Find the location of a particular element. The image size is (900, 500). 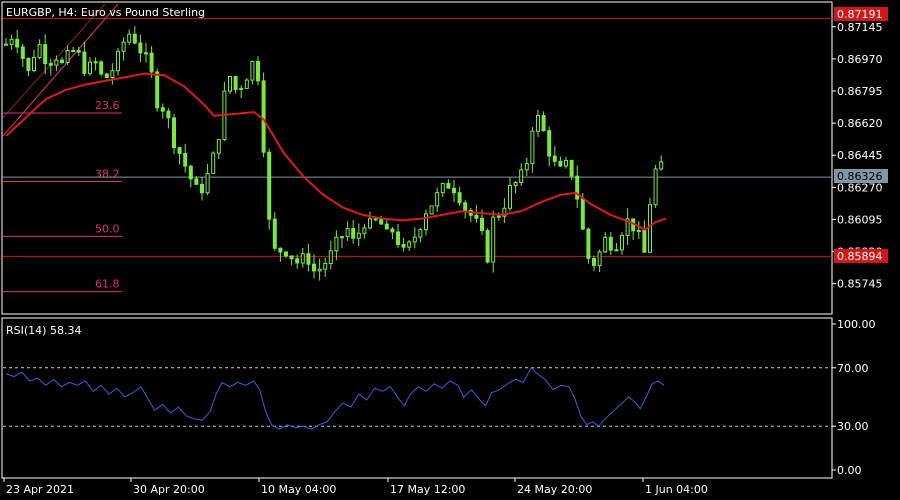

fib-label-61-8: 61.8 is located at coordinates (107, 284).